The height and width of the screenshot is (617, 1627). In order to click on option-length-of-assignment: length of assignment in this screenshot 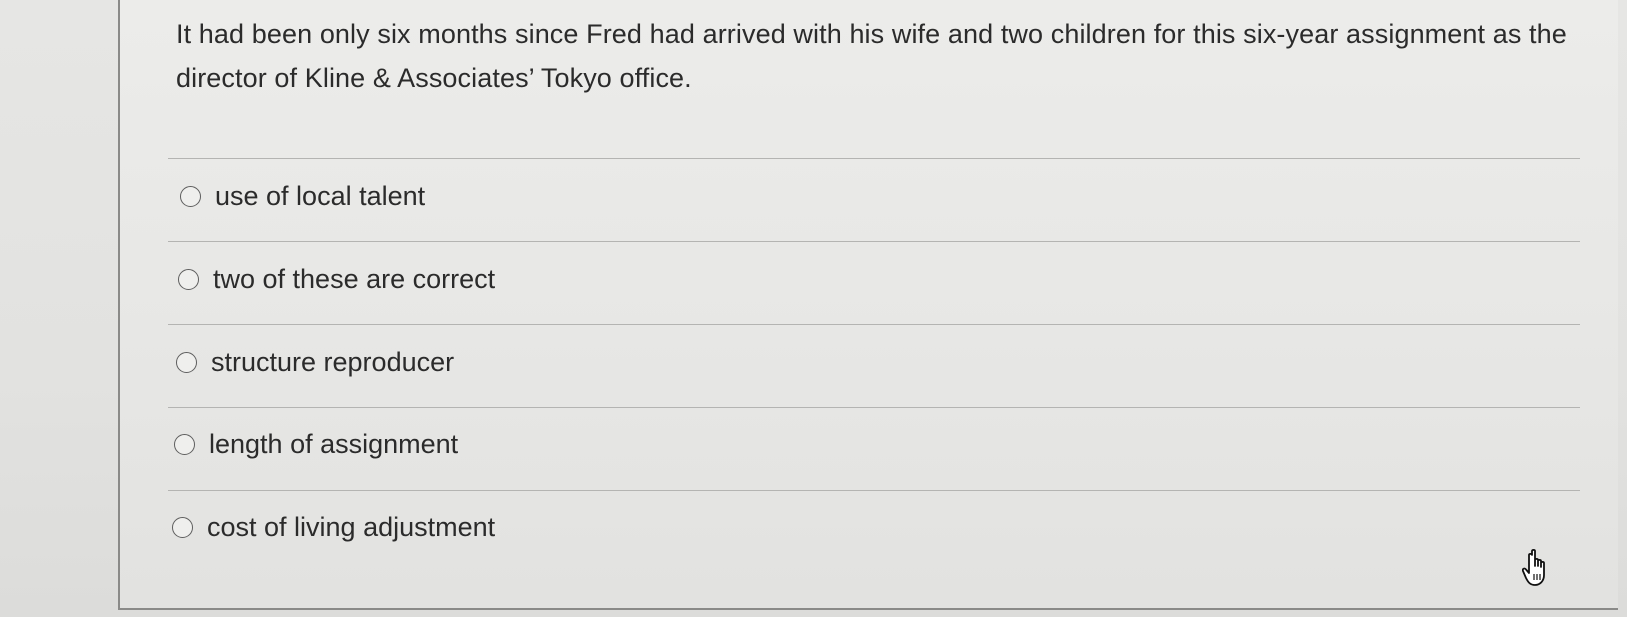, I will do `click(316, 444)`.